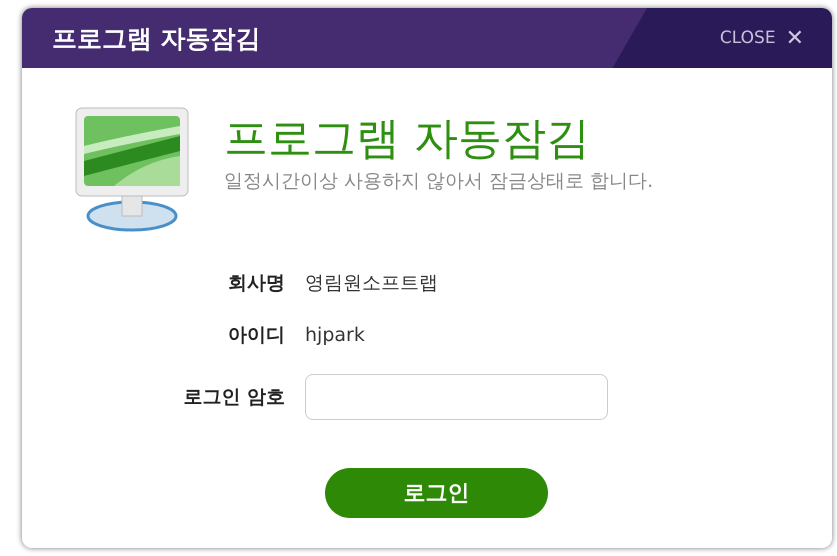 Image resolution: width=837 pixels, height=556 pixels. Describe the element at coordinates (234, 397) in the screenshot. I see `field-label: 로그인 암호` at that location.